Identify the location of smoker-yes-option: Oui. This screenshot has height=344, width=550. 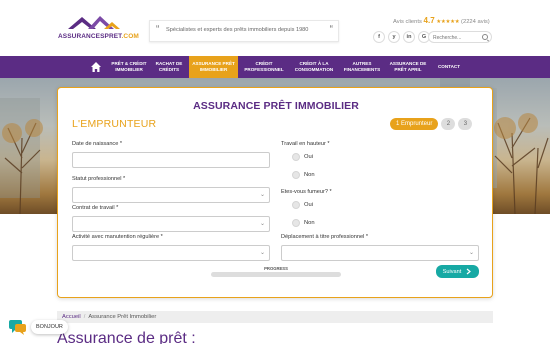
(302, 205).